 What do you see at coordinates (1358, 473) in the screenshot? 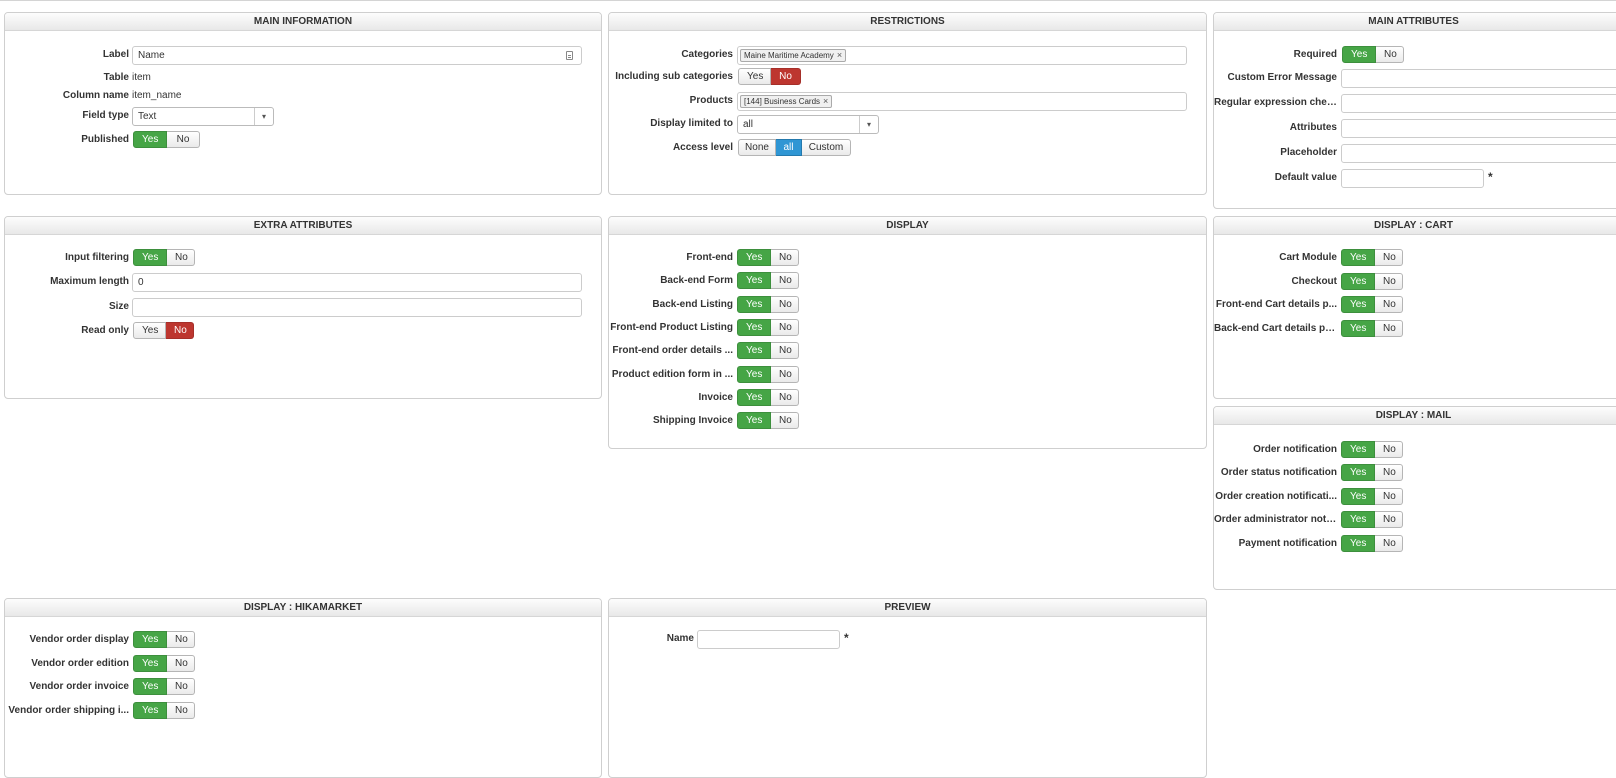
I see `order-status-notification-yes-button: Yes` at bounding box center [1358, 473].